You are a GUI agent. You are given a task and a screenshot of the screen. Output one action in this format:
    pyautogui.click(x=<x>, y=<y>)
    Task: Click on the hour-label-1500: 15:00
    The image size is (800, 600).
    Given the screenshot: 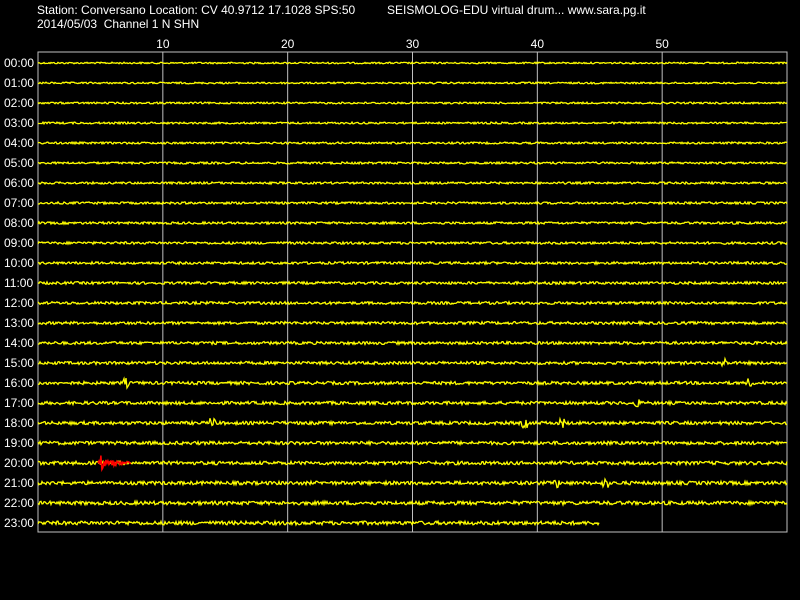 What is the action you would take?
    pyautogui.click(x=19, y=363)
    